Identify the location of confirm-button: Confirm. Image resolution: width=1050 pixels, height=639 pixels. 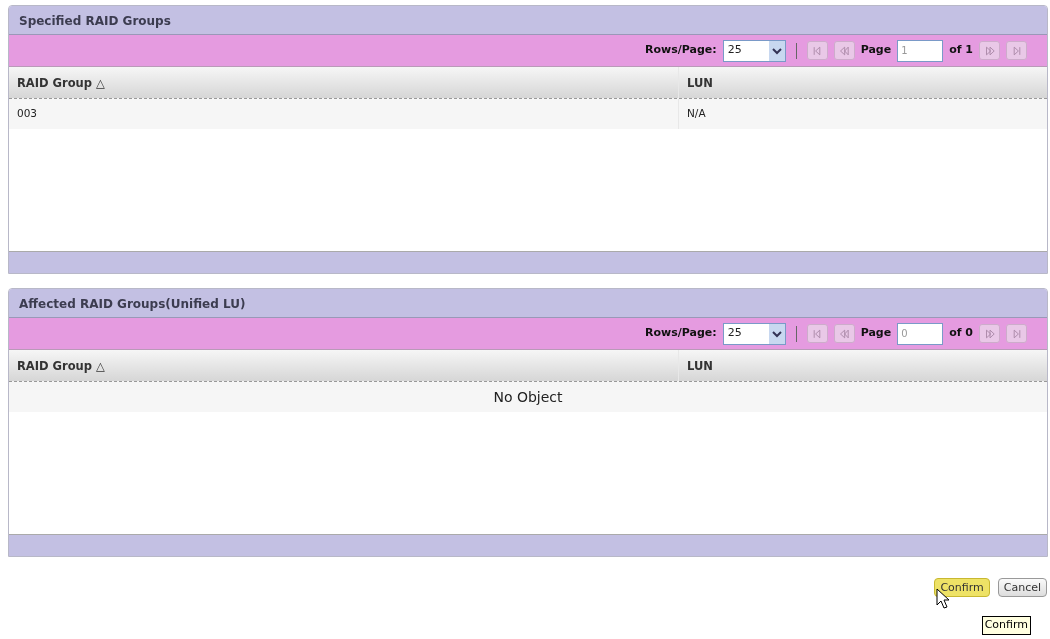
(962, 587).